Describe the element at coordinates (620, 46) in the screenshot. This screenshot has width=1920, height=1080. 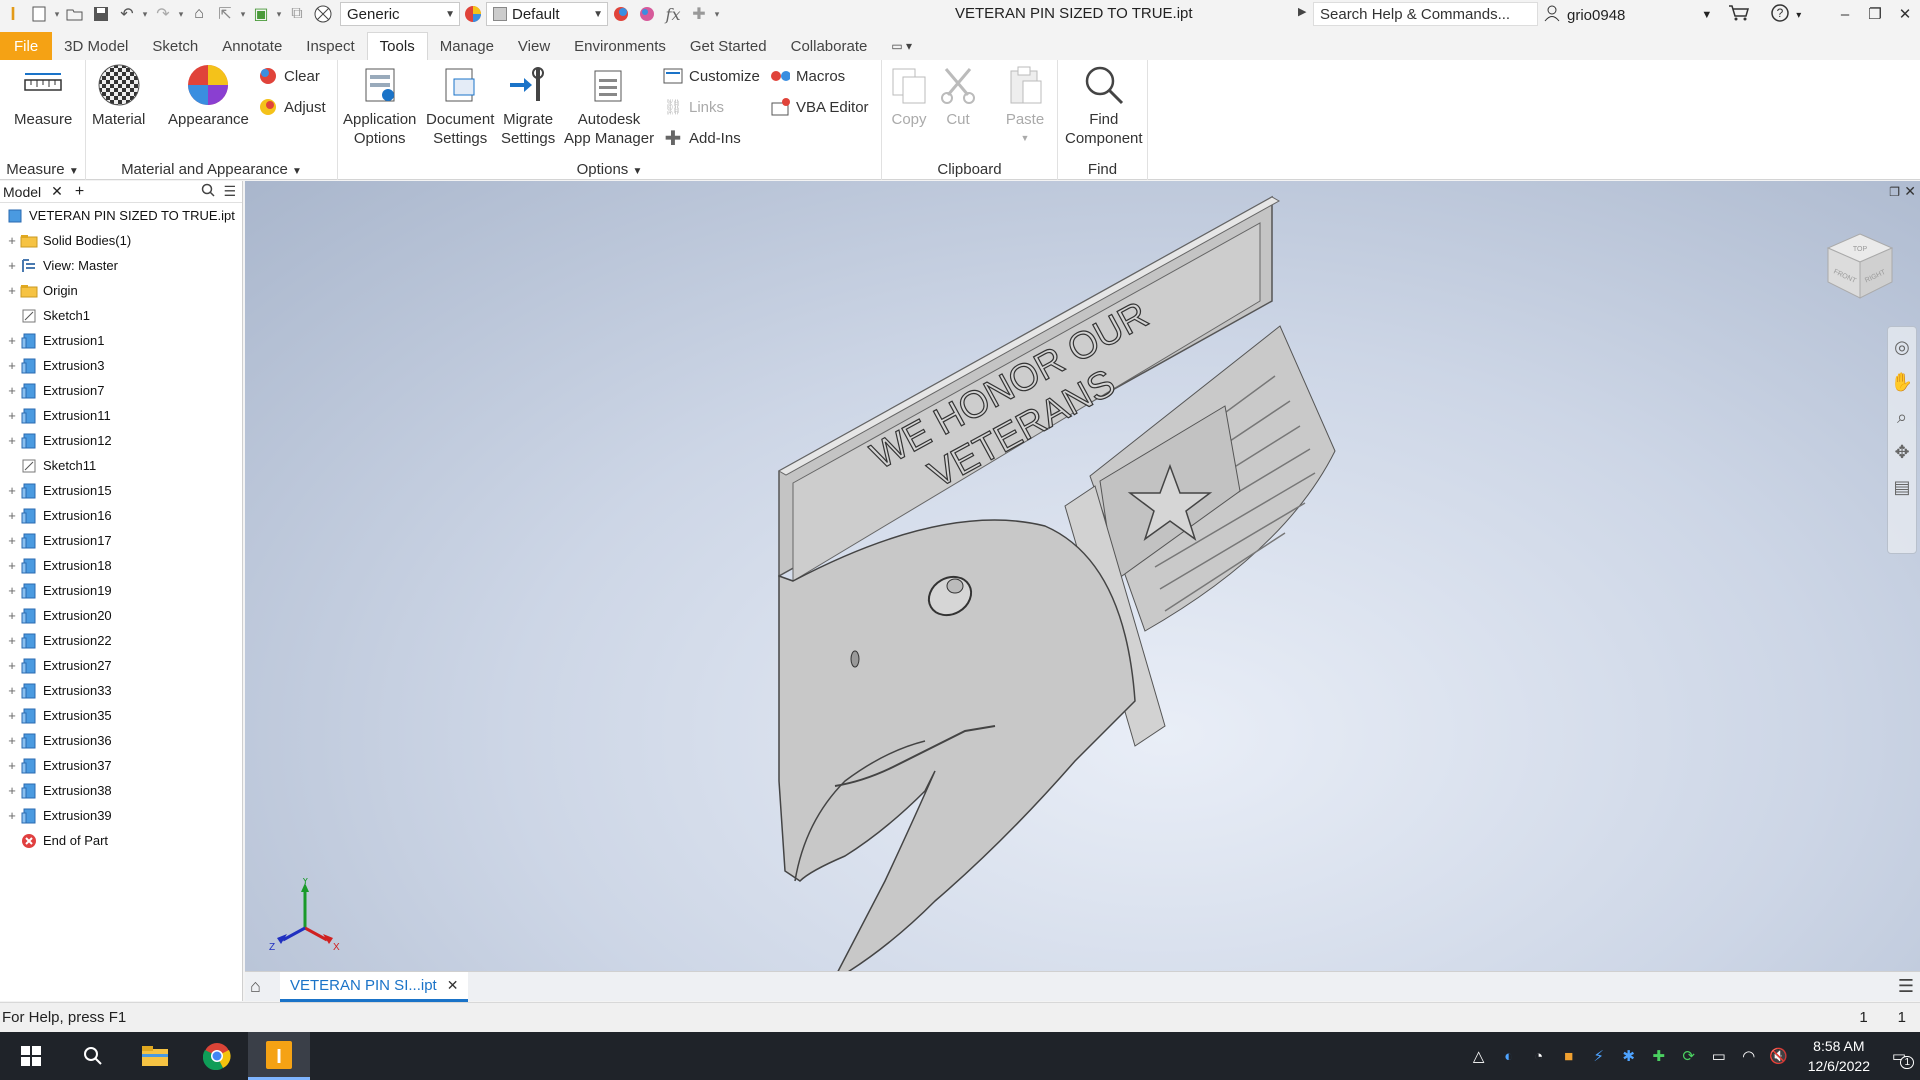
I see `tab-environments: Environments` at that location.